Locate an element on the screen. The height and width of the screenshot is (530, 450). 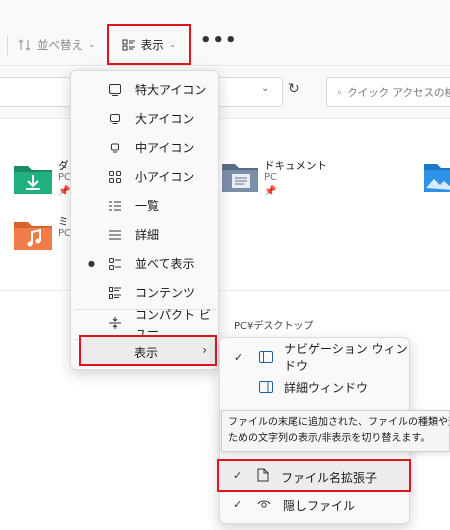
menu-item-label: 中アイコン is located at coordinates (165, 148).